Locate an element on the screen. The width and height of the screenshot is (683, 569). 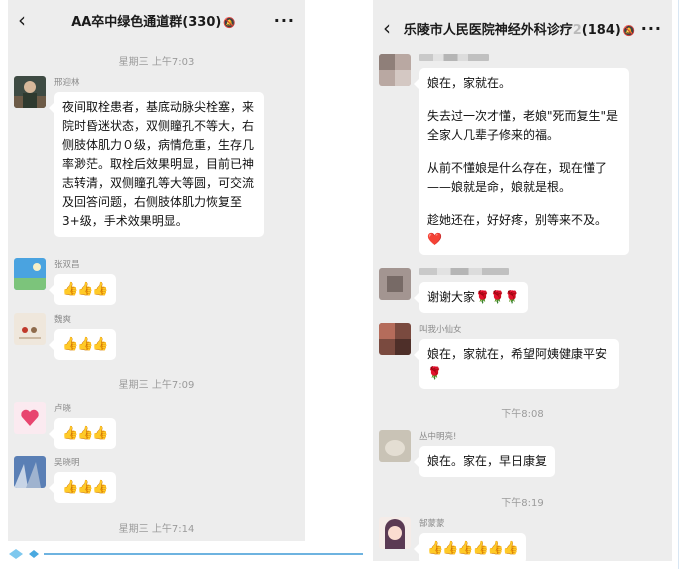
message-text: 娘在。家在，早日康复 is located at coordinates (487, 461).